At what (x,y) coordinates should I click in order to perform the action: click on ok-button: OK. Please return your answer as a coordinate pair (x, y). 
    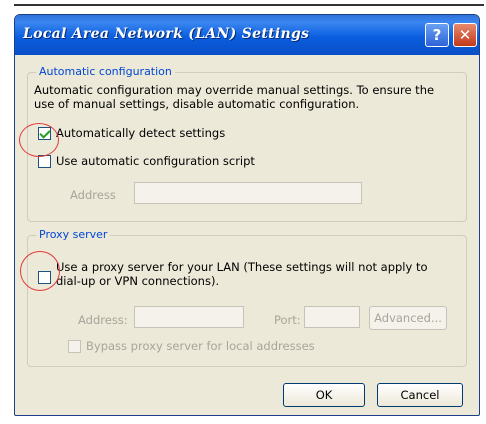
    Looking at the image, I should click on (324, 395).